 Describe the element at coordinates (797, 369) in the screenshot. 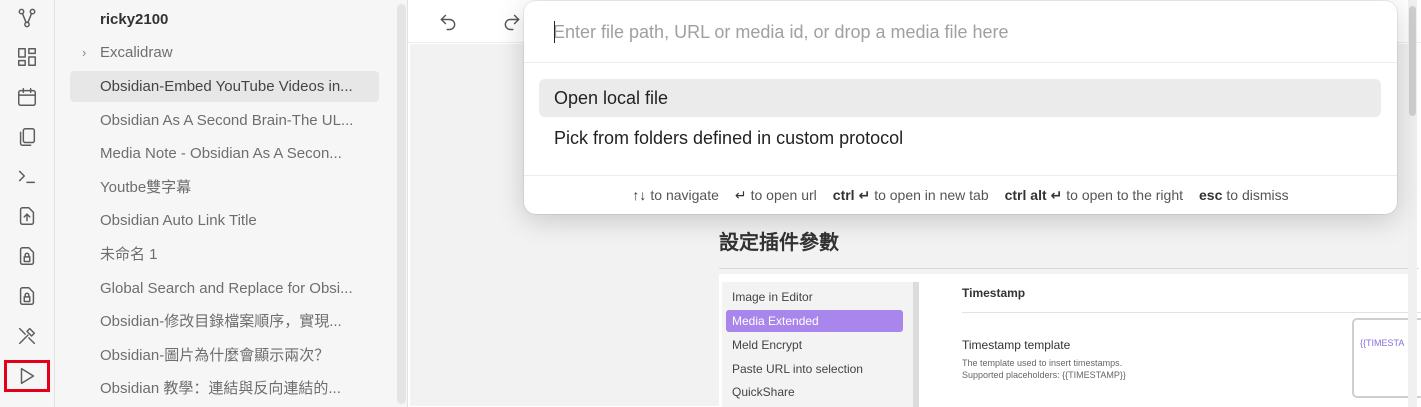

I see `plugin-item: Paste URL into selection` at that location.